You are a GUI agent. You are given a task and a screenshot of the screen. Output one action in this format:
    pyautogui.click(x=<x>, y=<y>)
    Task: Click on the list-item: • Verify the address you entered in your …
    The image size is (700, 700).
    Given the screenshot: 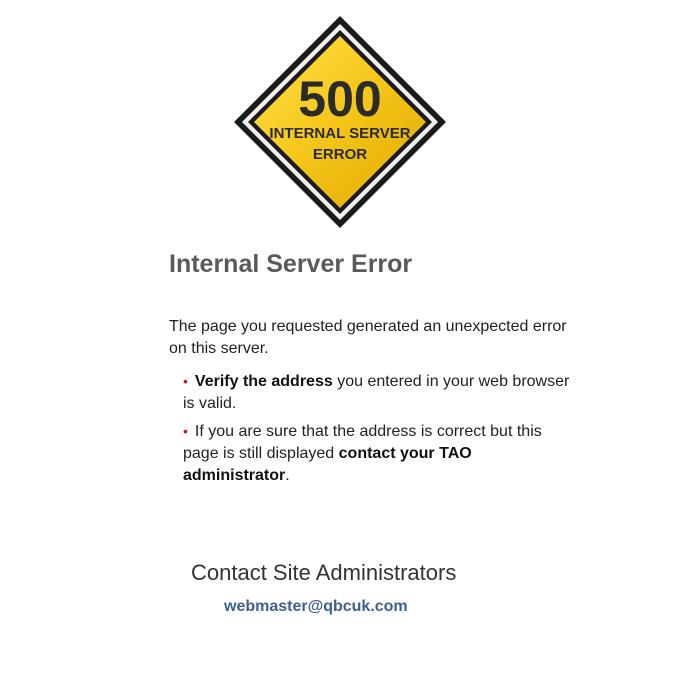 What is the action you would take?
    pyautogui.click(x=378, y=392)
    